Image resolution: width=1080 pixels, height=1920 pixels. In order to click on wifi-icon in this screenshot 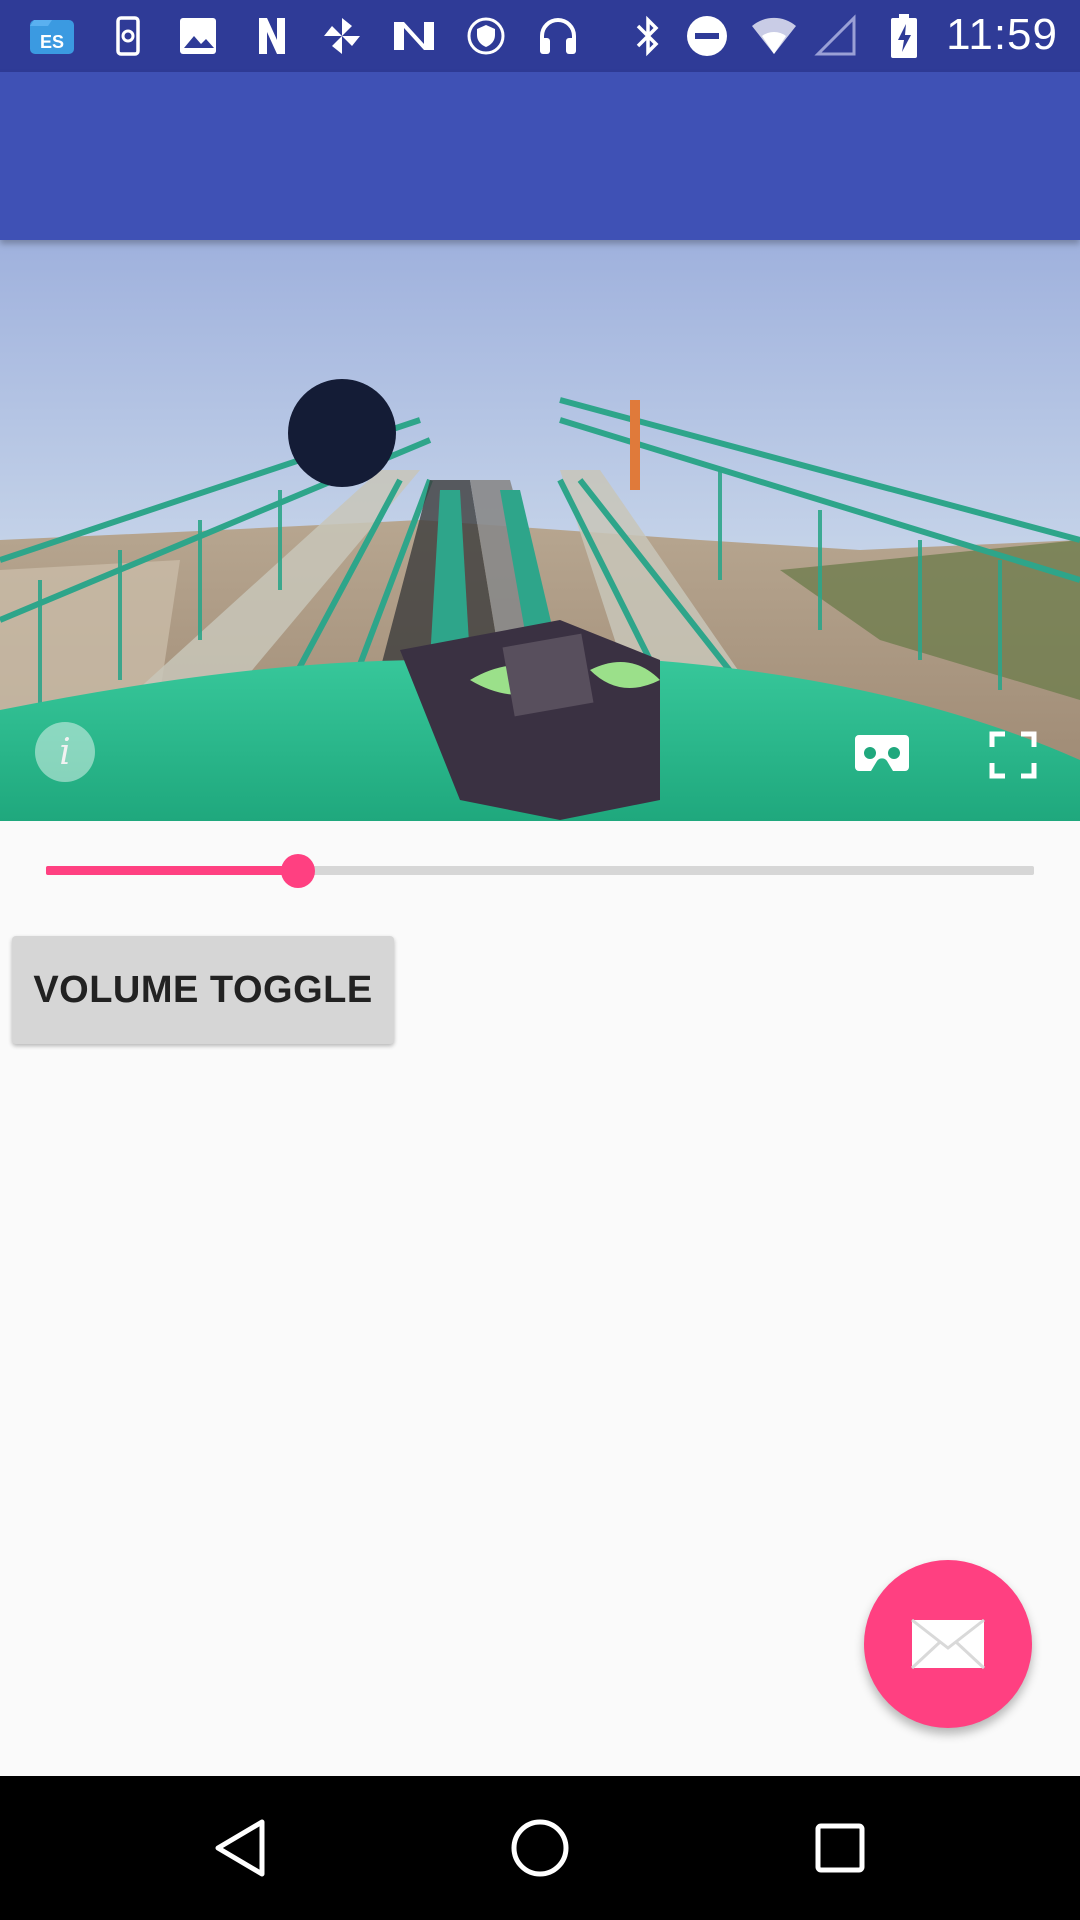, I will do `click(774, 36)`.